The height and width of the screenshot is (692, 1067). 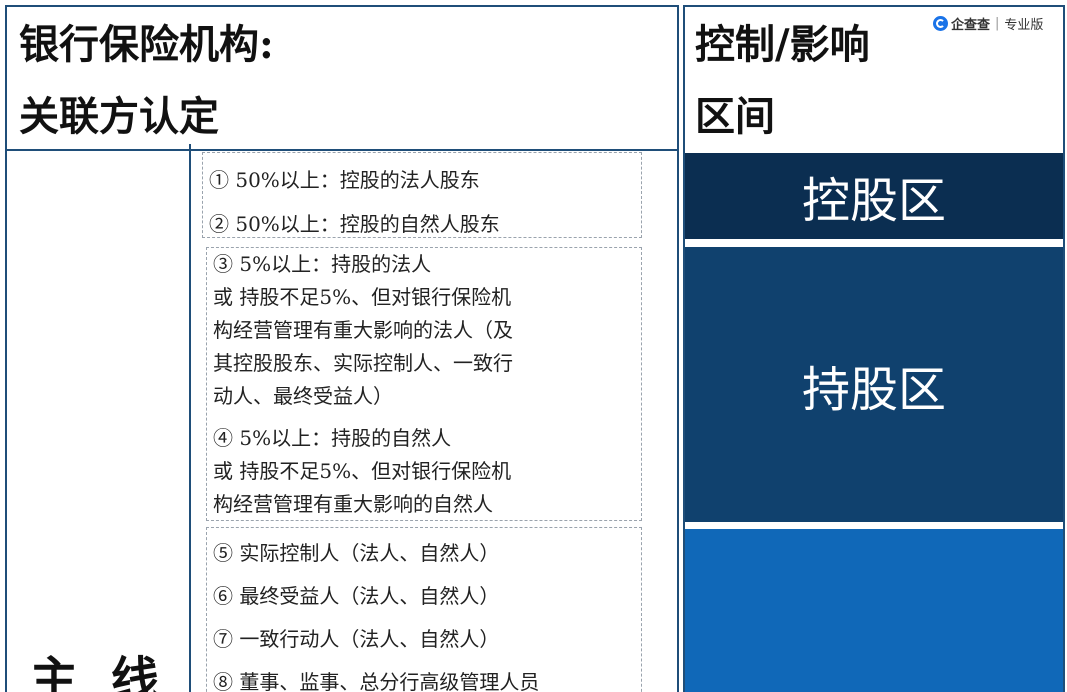 What do you see at coordinates (146, 44) in the screenshot?
I see `relation-title-line1: 银行保险机构:` at bounding box center [146, 44].